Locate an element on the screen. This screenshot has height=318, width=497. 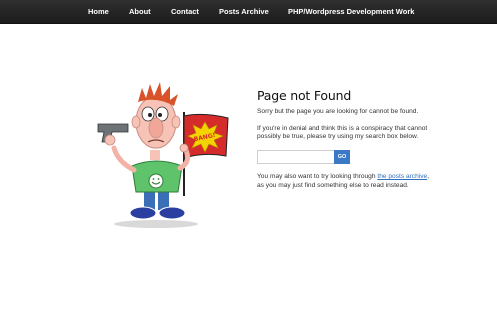
nav-item-contact: Contact is located at coordinates (185, 11).